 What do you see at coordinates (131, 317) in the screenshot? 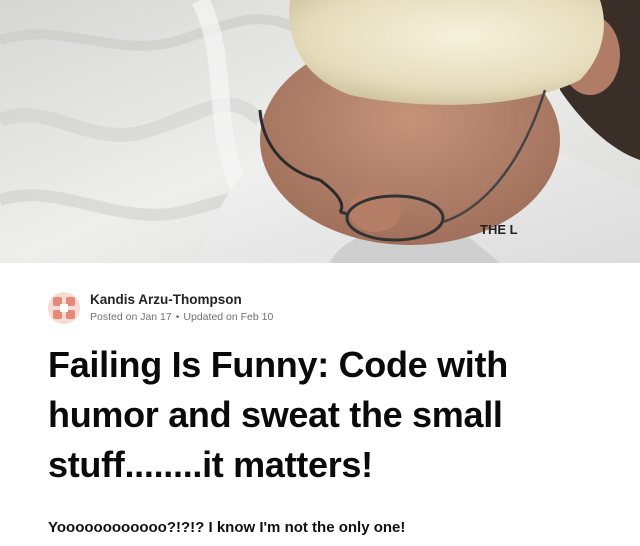
I see `posted-date: Posted on Jan 17` at bounding box center [131, 317].